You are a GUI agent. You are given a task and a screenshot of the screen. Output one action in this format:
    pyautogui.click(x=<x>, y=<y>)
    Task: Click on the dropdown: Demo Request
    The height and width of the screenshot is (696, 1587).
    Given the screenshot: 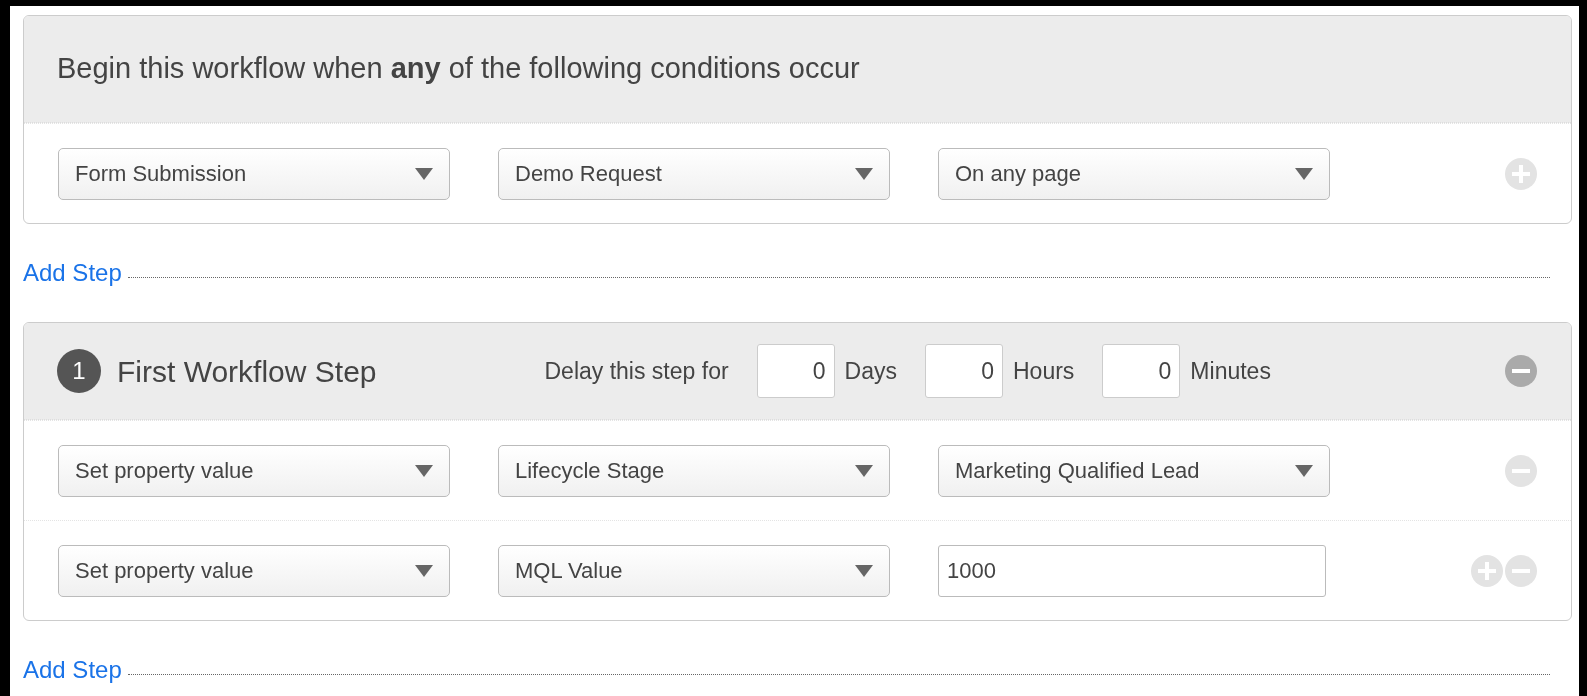 What is the action you would take?
    pyautogui.click(x=694, y=173)
    